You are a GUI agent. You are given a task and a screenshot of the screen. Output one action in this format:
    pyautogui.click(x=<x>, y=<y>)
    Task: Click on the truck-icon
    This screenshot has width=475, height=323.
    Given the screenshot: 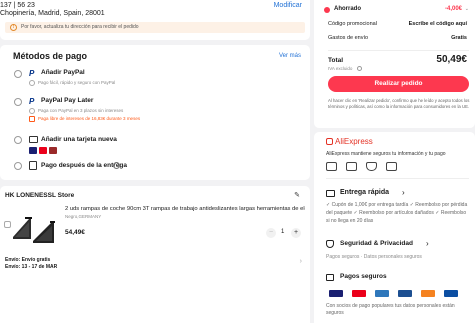 What is the action you would take?
    pyautogui.click(x=330, y=193)
    